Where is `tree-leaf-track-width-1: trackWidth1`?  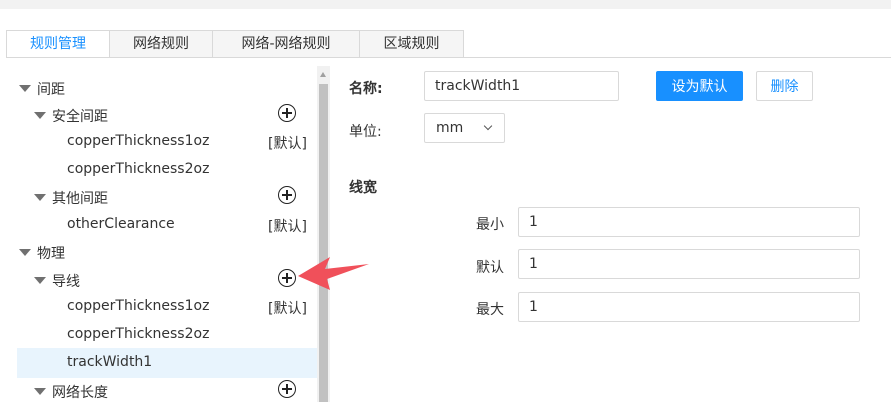
tree-leaf-track-width-1: trackWidth1 is located at coordinates (167, 363).